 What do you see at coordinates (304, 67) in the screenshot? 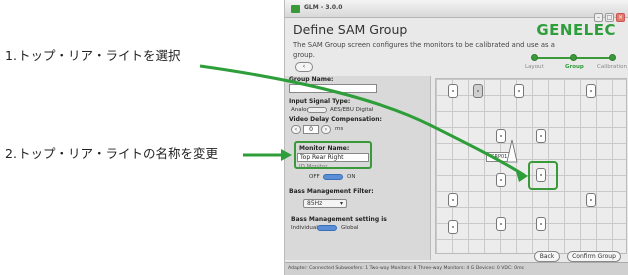
I see `back-small-button: ‹` at bounding box center [304, 67].